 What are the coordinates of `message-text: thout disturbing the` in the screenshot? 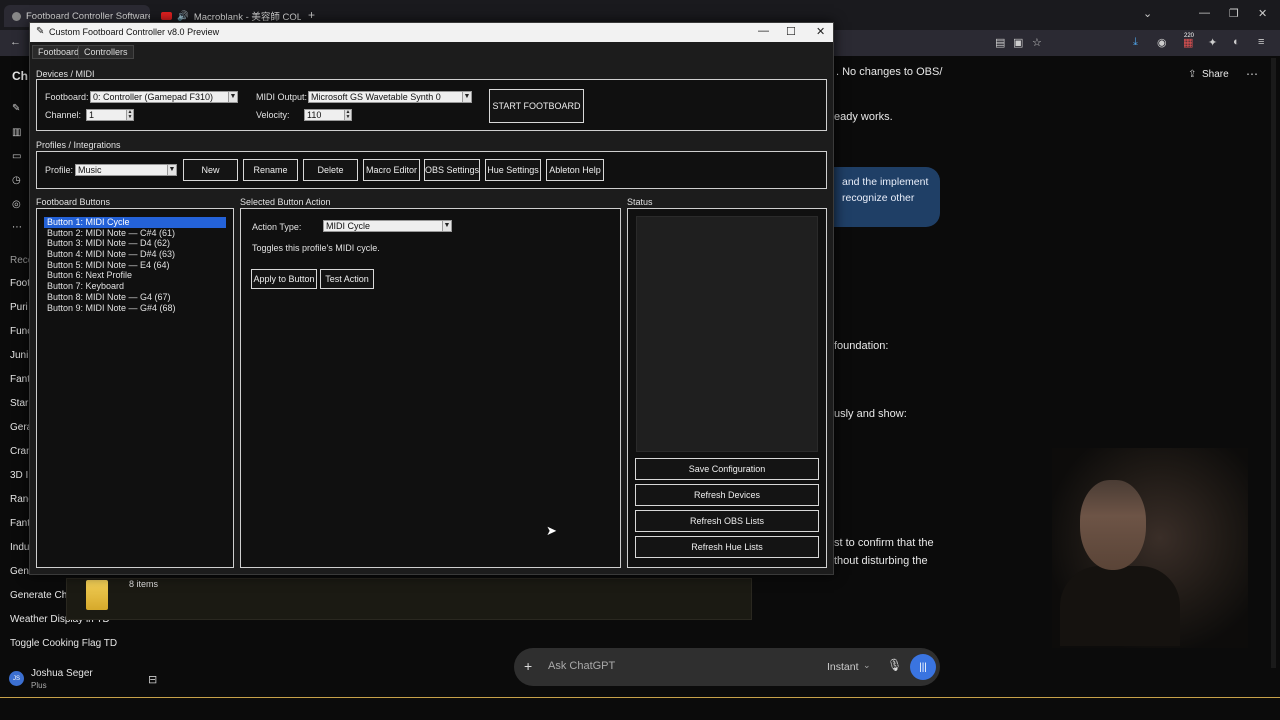 It's located at (881, 561).